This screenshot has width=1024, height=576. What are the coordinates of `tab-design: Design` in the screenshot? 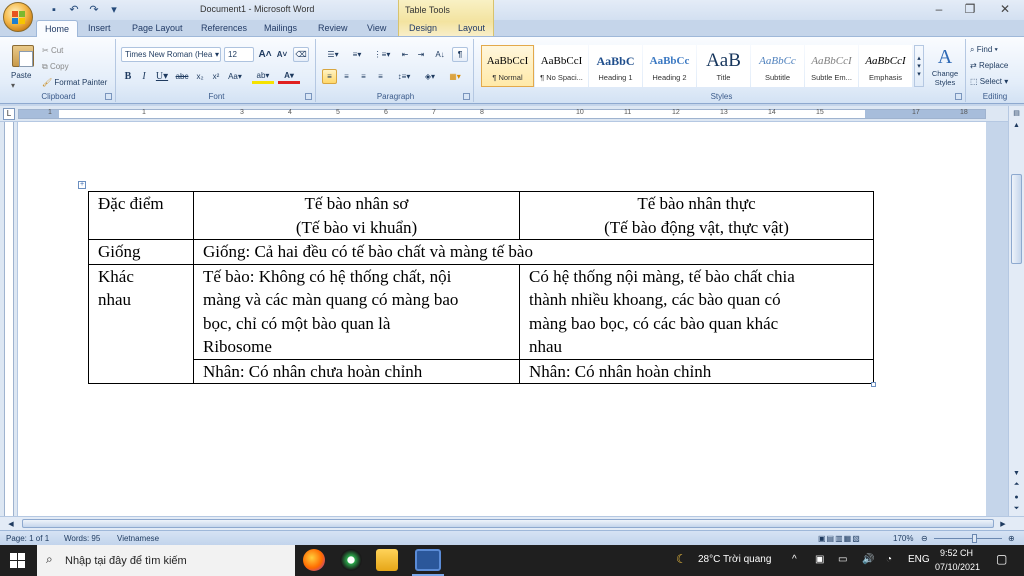 It's located at (423, 28).